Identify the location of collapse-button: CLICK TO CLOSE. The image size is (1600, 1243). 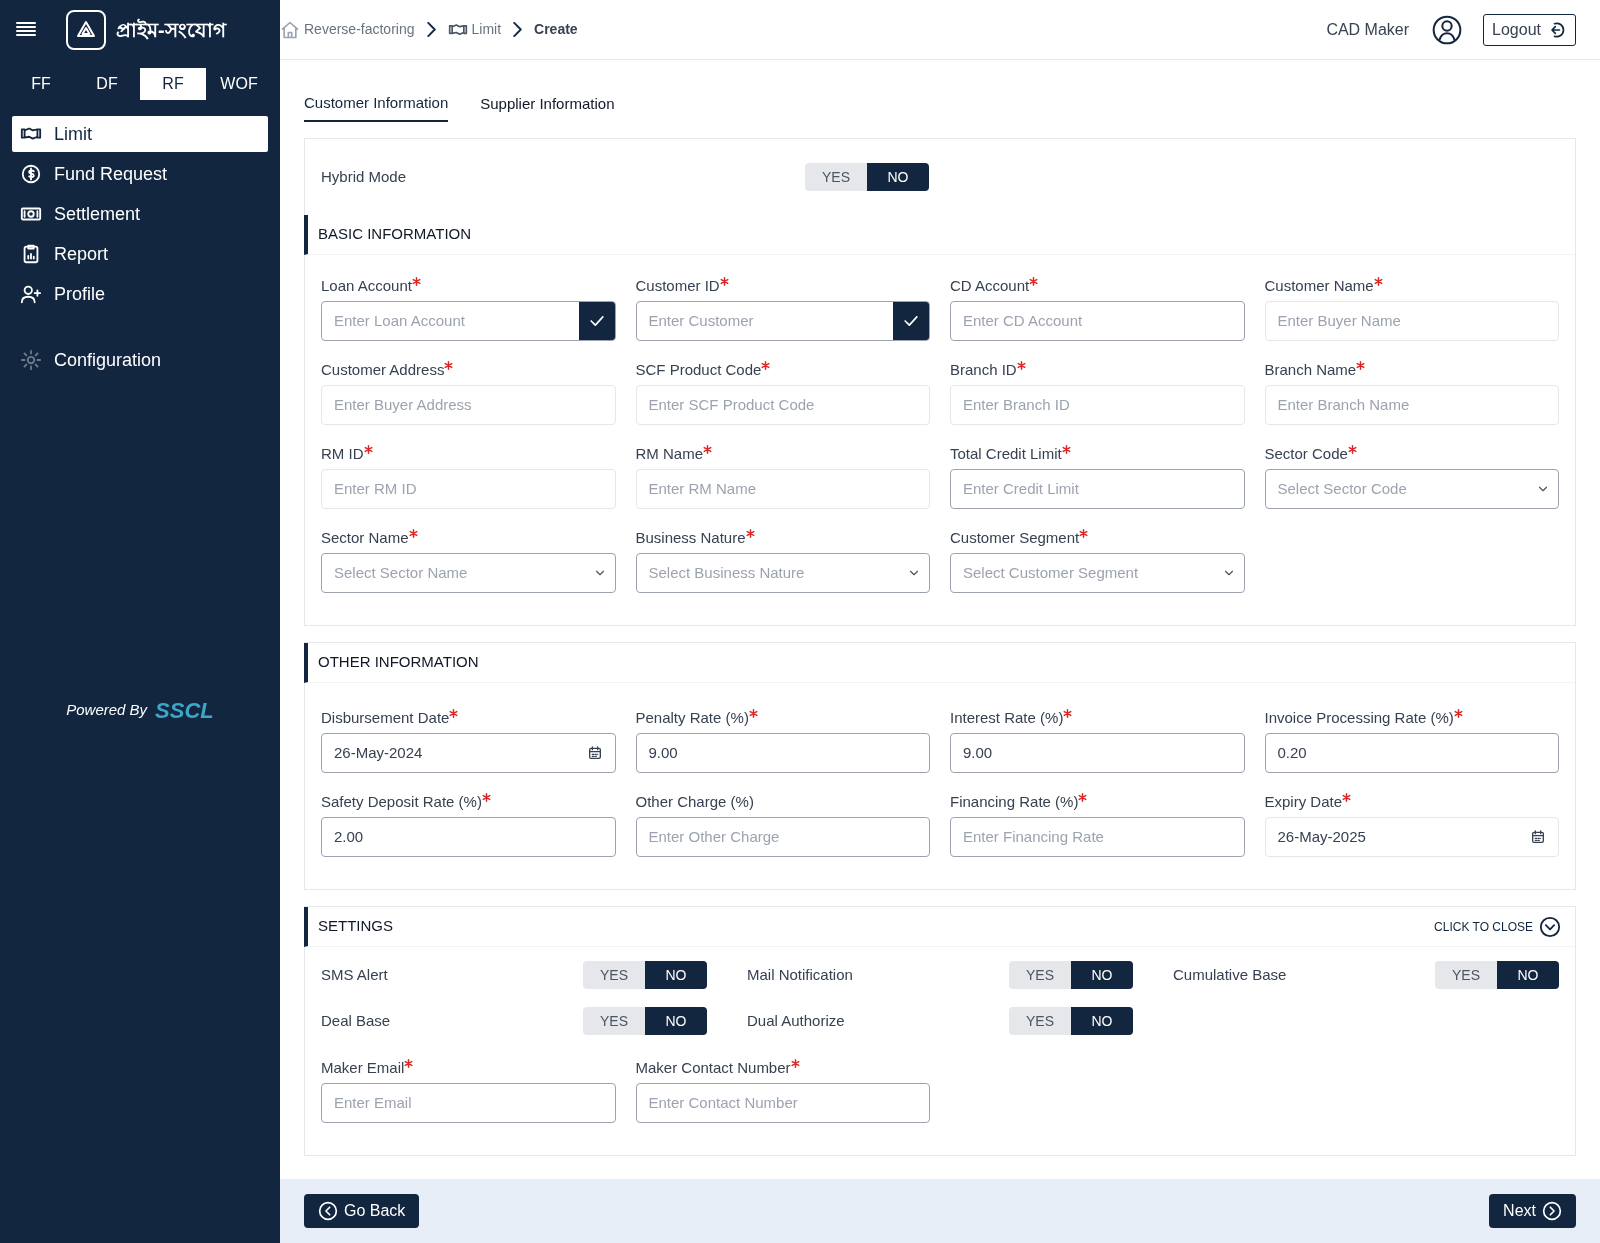
(1497, 926).